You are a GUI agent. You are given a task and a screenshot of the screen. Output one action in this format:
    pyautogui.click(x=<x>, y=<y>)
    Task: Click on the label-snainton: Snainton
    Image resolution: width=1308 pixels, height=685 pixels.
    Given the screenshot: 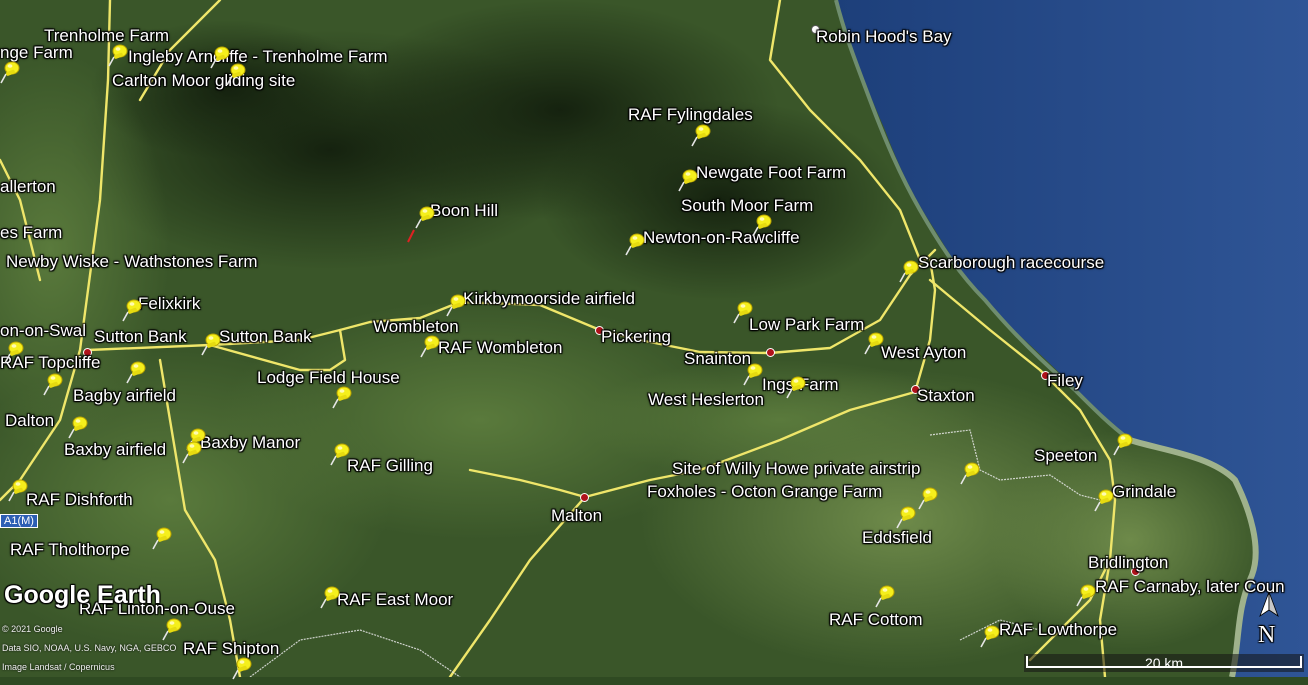 What is the action you would take?
    pyautogui.click(x=717, y=359)
    